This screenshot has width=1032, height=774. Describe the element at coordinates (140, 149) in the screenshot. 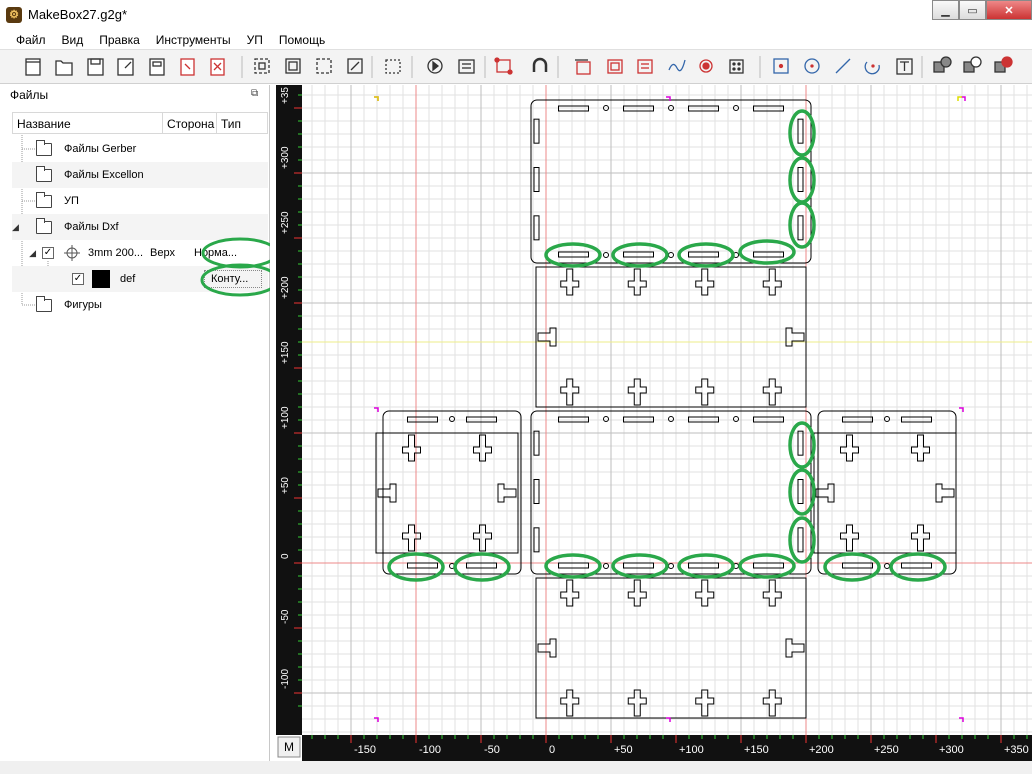

I see `tree-item-gerber: Файлы Gerber` at that location.